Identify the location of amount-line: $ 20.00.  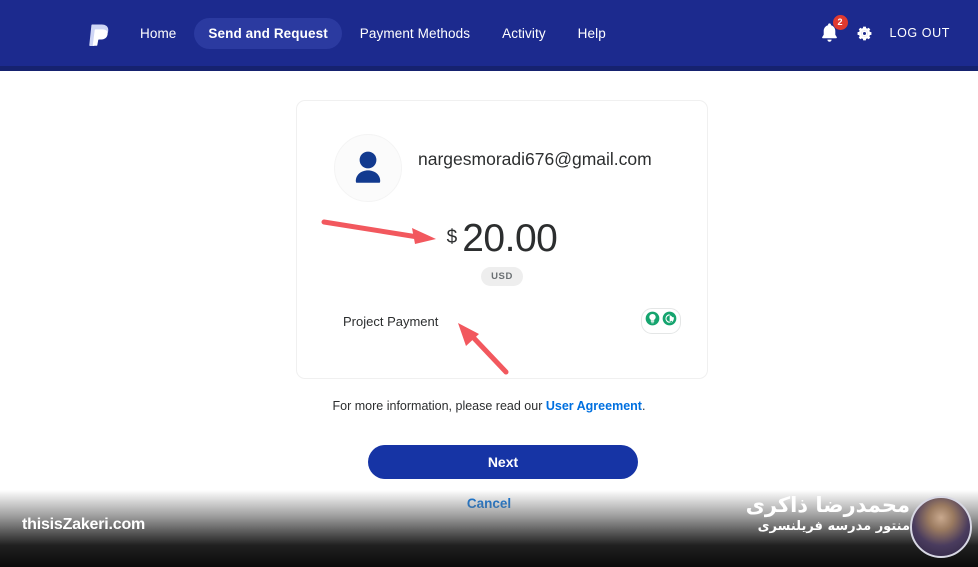
(502, 239).